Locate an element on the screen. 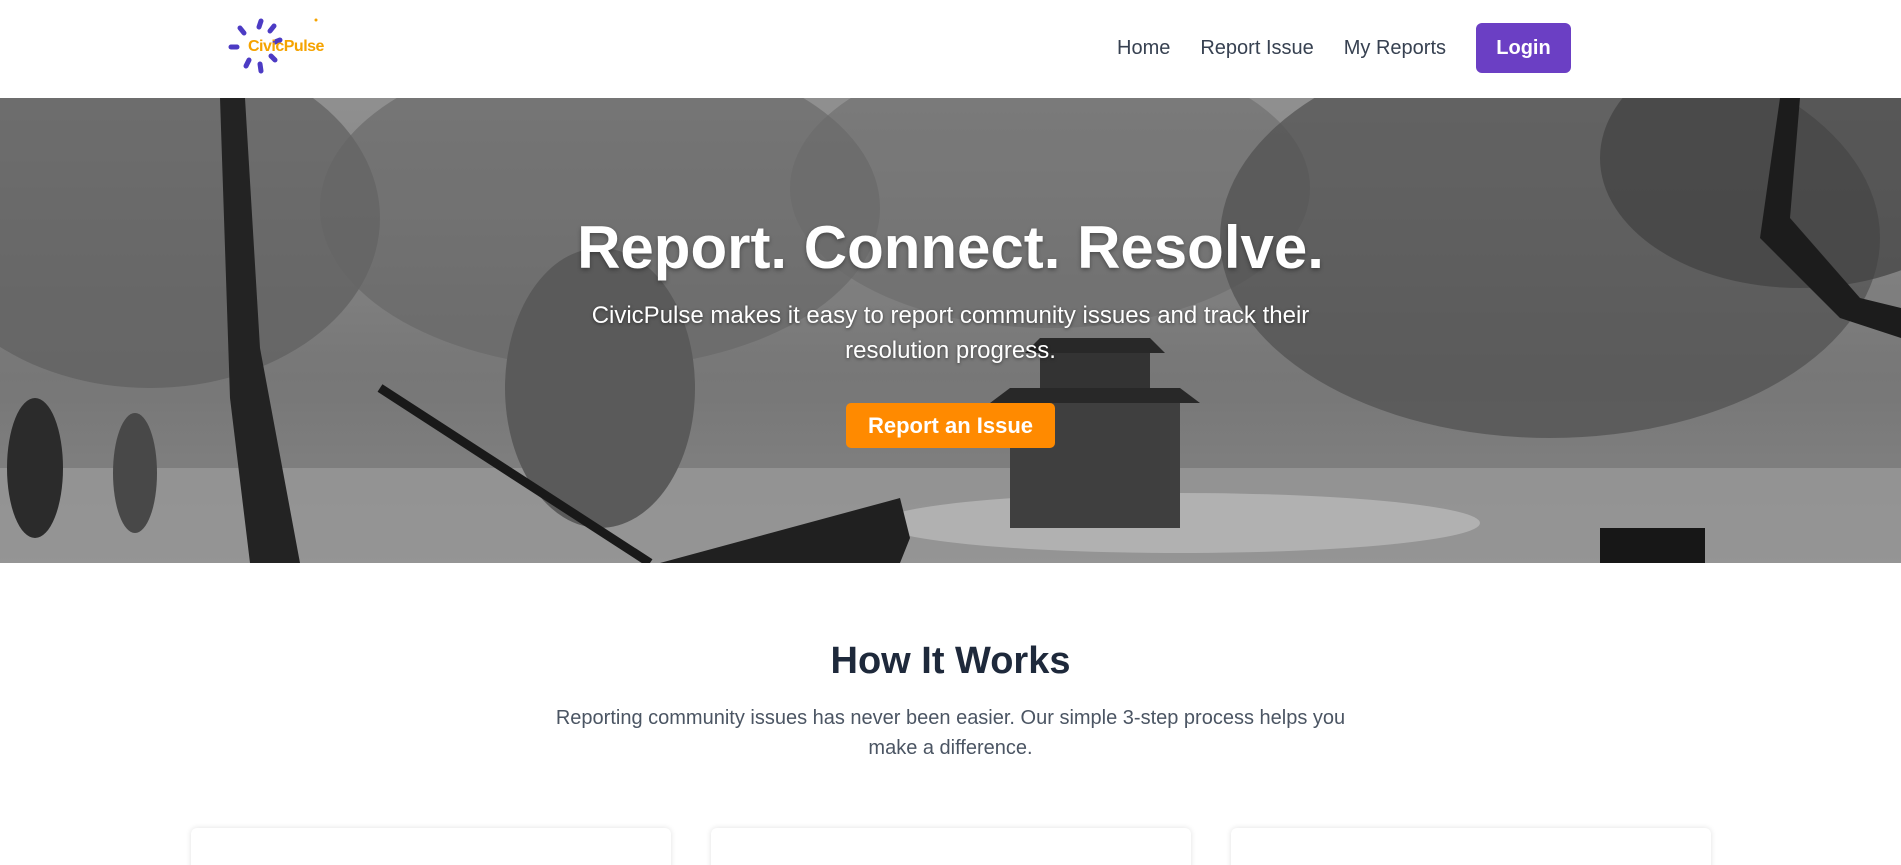 Image resolution: width=1901 pixels, height=865 pixels. nav-report-issue-link: Report Issue is located at coordinates (1256, 48).